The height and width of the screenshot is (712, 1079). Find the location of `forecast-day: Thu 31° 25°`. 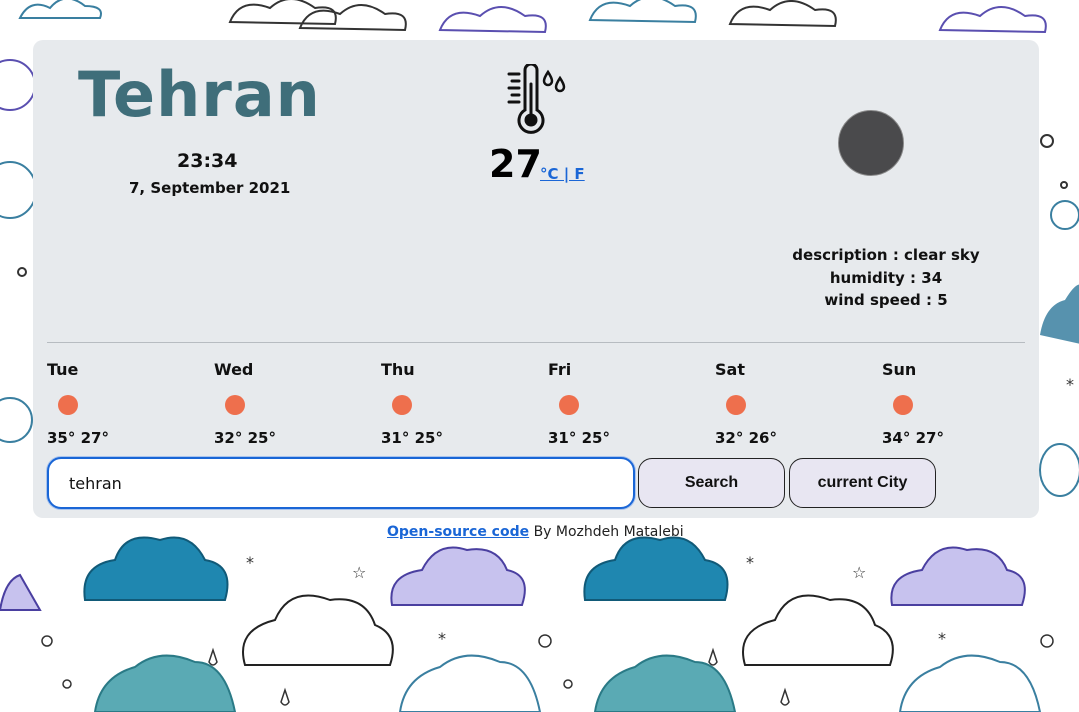

forecast-day: Thu 31° 25° is located at coordinates (441, 403).